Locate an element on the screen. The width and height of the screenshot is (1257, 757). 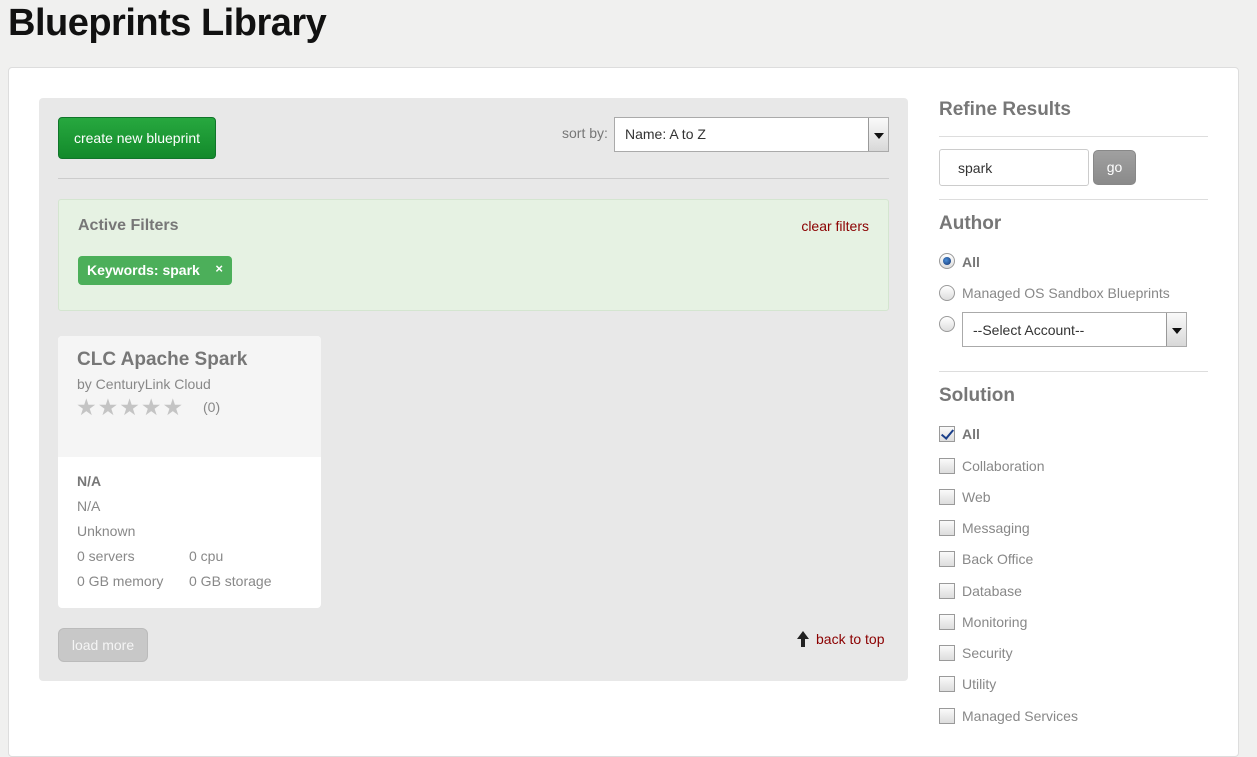
load-more-button: load more is located at coordinates (103, 645).